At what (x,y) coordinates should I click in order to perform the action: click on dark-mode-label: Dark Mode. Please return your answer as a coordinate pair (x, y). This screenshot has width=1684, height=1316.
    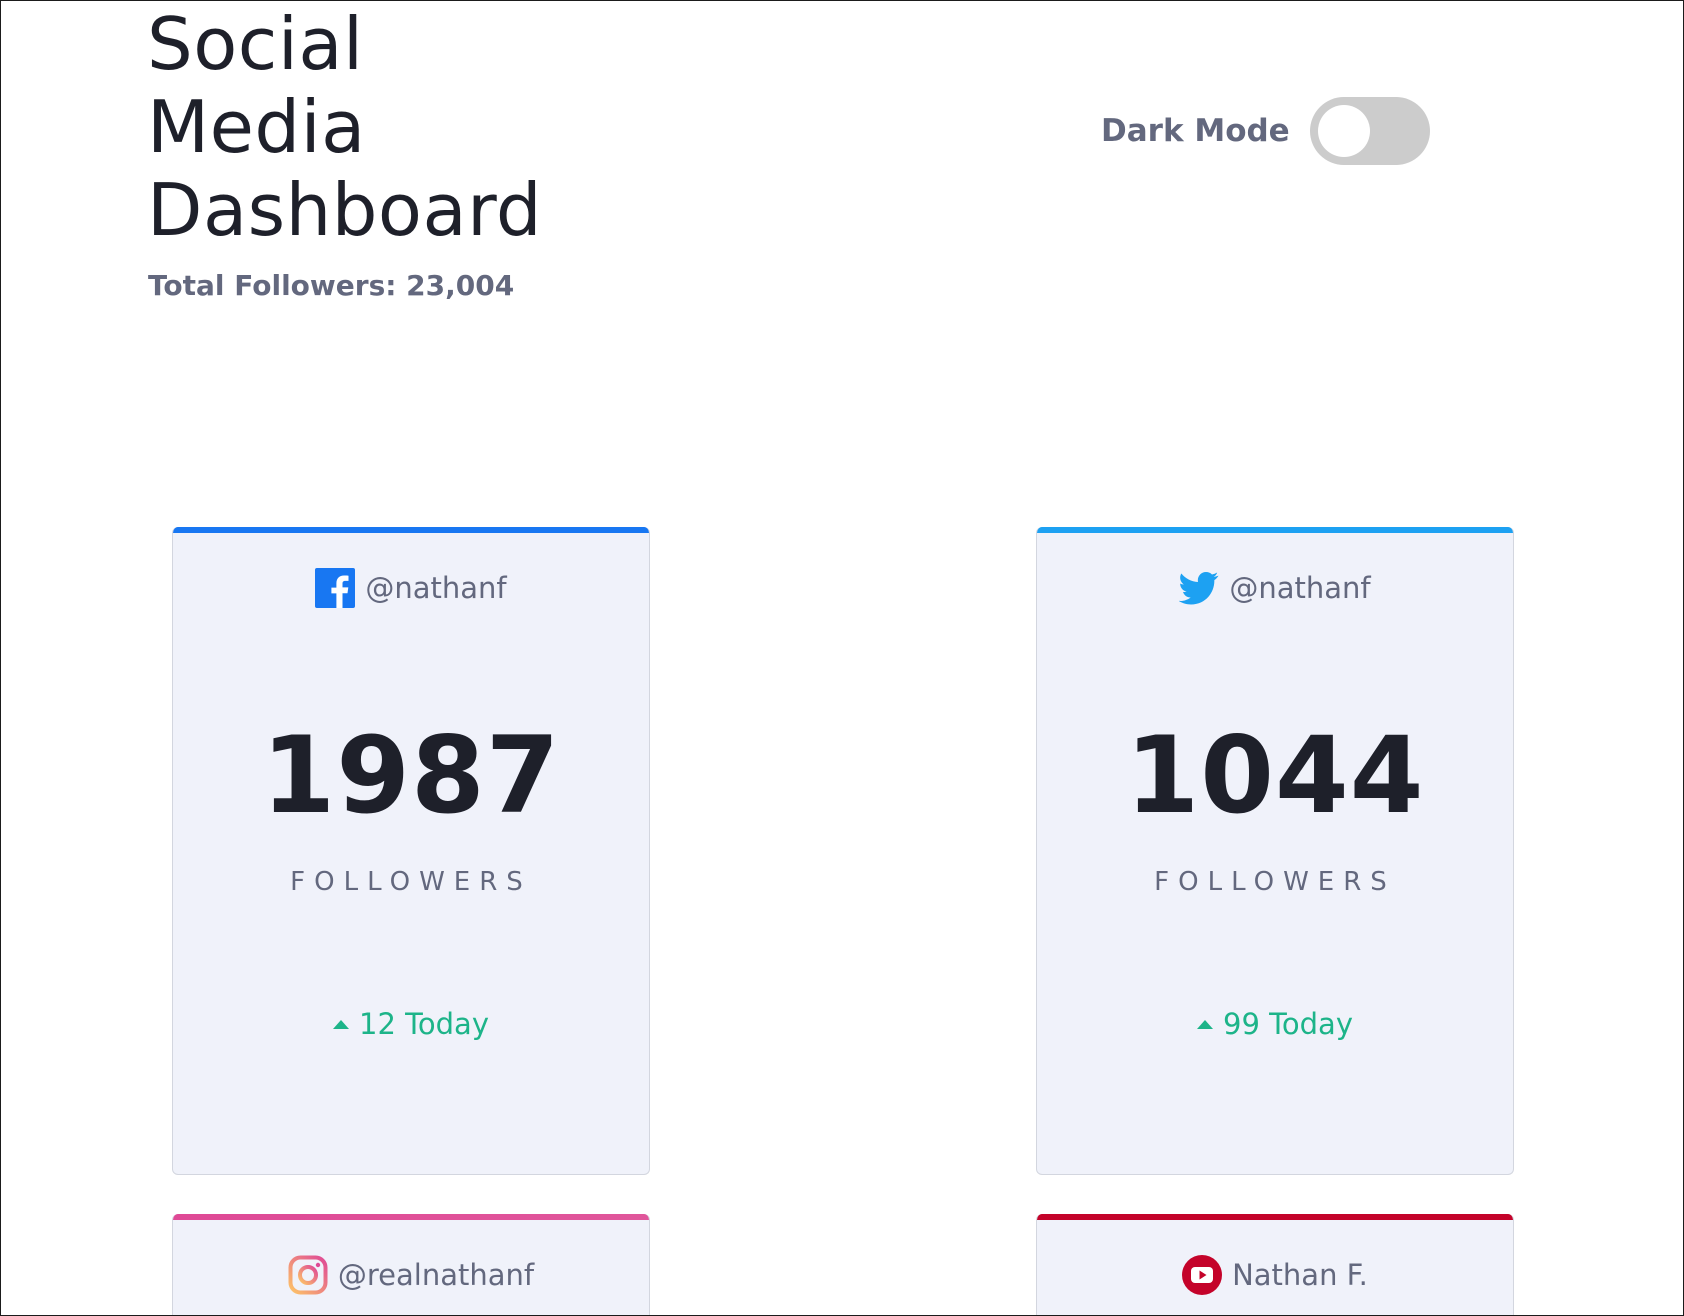
    Looking at the image, I should click on (1195, 131).